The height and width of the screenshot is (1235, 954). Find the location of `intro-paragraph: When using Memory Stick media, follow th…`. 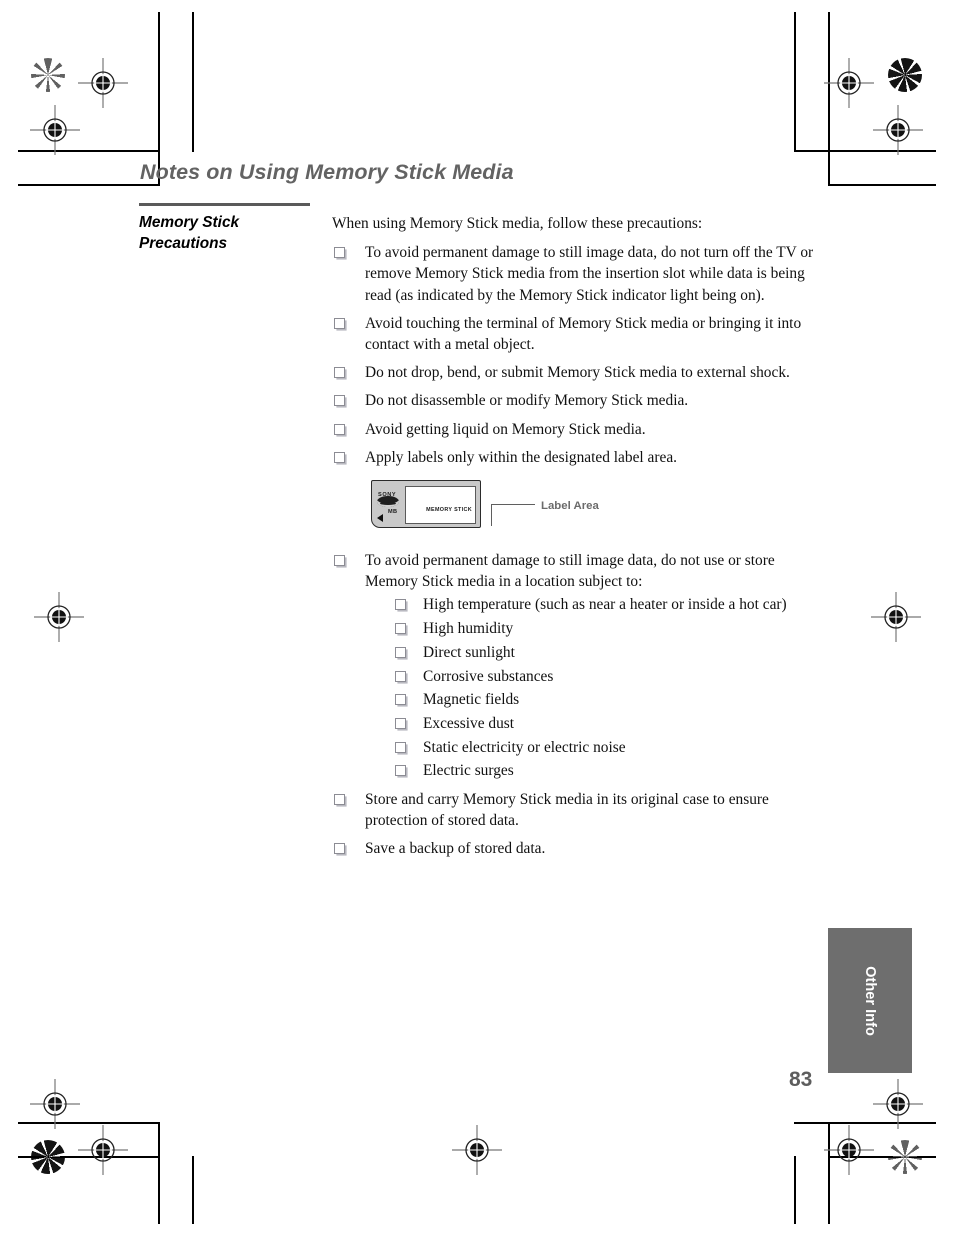

intro-paragraph: When using Memory Stick media, follow th… is located at coordinates (517, 223).